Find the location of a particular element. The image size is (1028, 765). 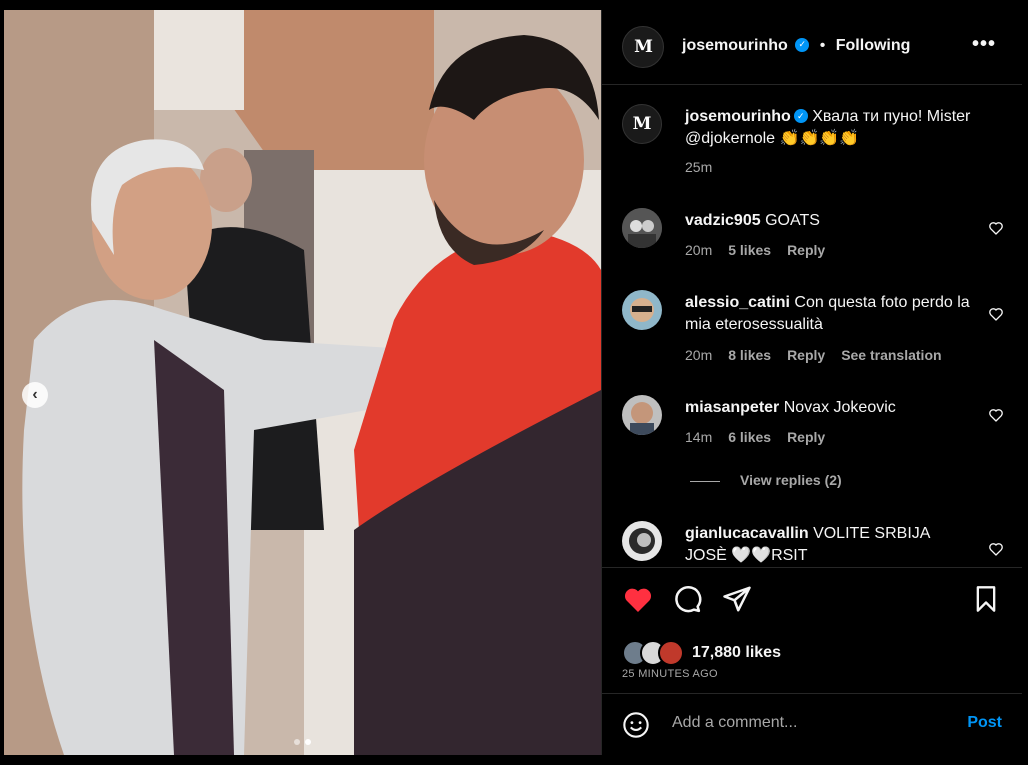

share-icon is located at coordinates (737, 599).